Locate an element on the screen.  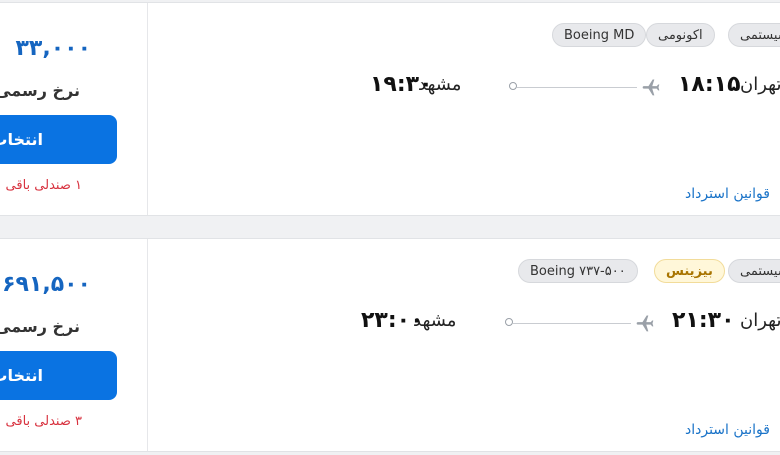
departure-time: ۱۸:۱۵ is located at coordinates (709, 84).